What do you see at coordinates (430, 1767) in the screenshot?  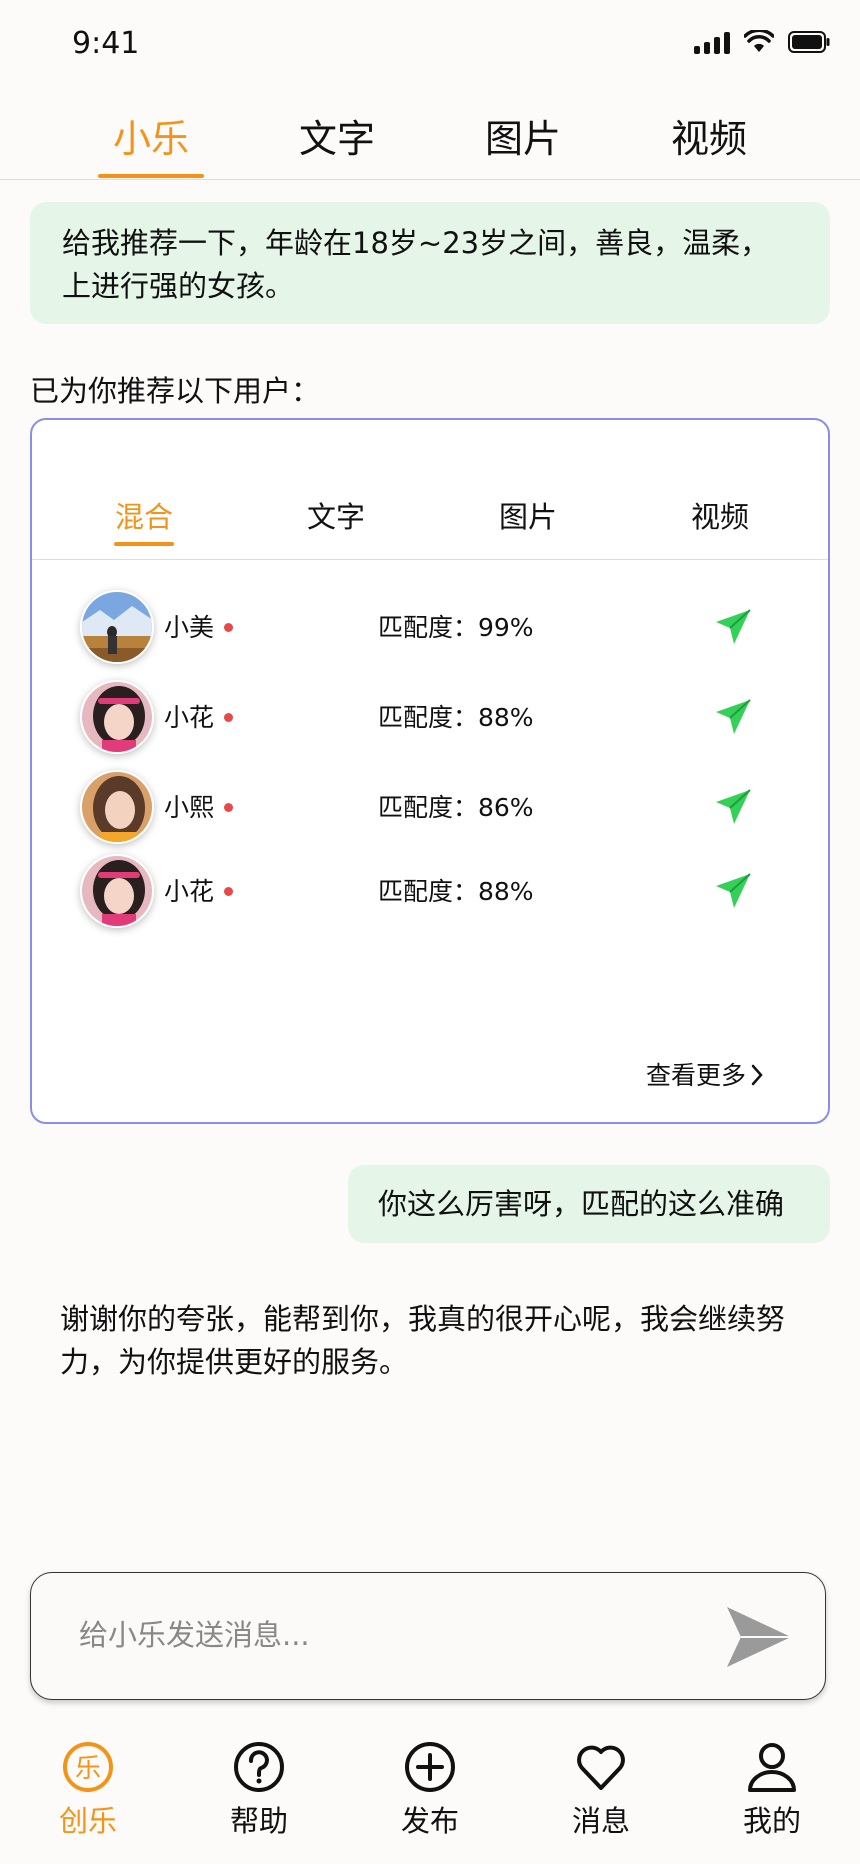 I see `plus-circle-icon` at bounding box center [430, 1767].